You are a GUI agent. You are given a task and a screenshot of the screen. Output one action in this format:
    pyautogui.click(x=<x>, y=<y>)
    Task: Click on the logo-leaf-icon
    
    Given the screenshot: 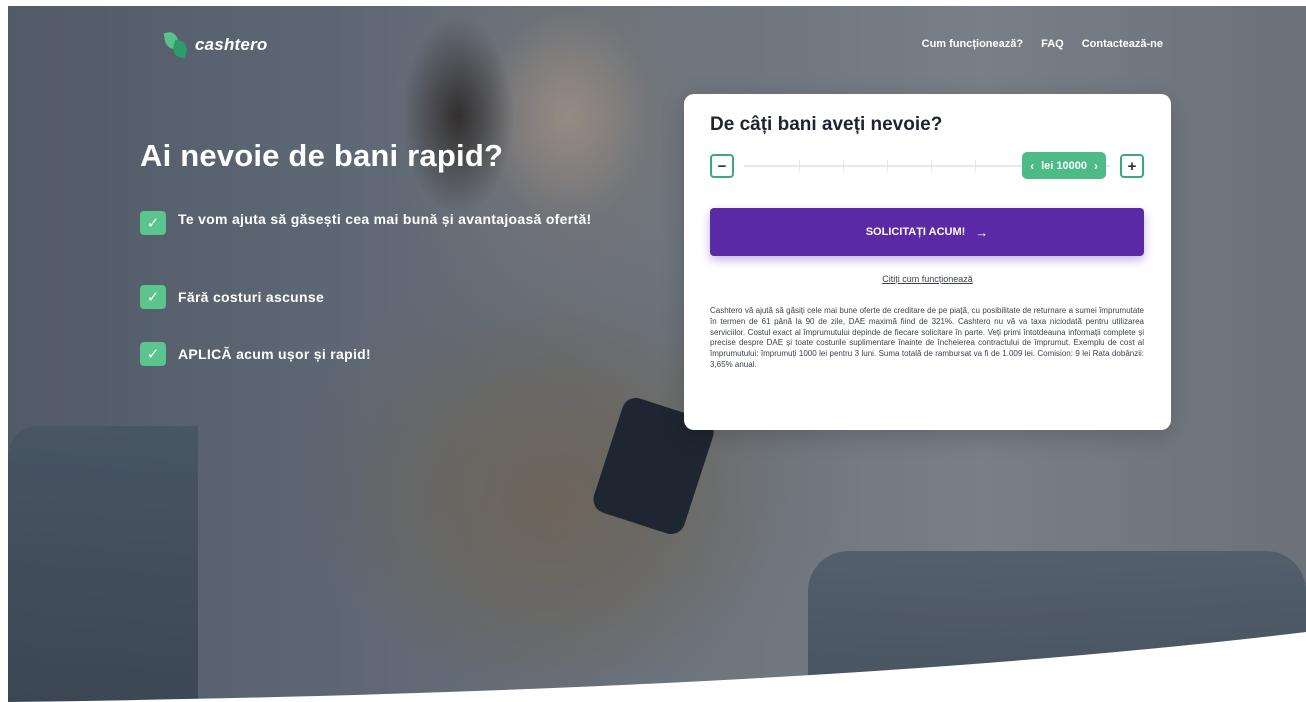 What is the action you would take?
    pyautogui.click(x=176, y=45)
    